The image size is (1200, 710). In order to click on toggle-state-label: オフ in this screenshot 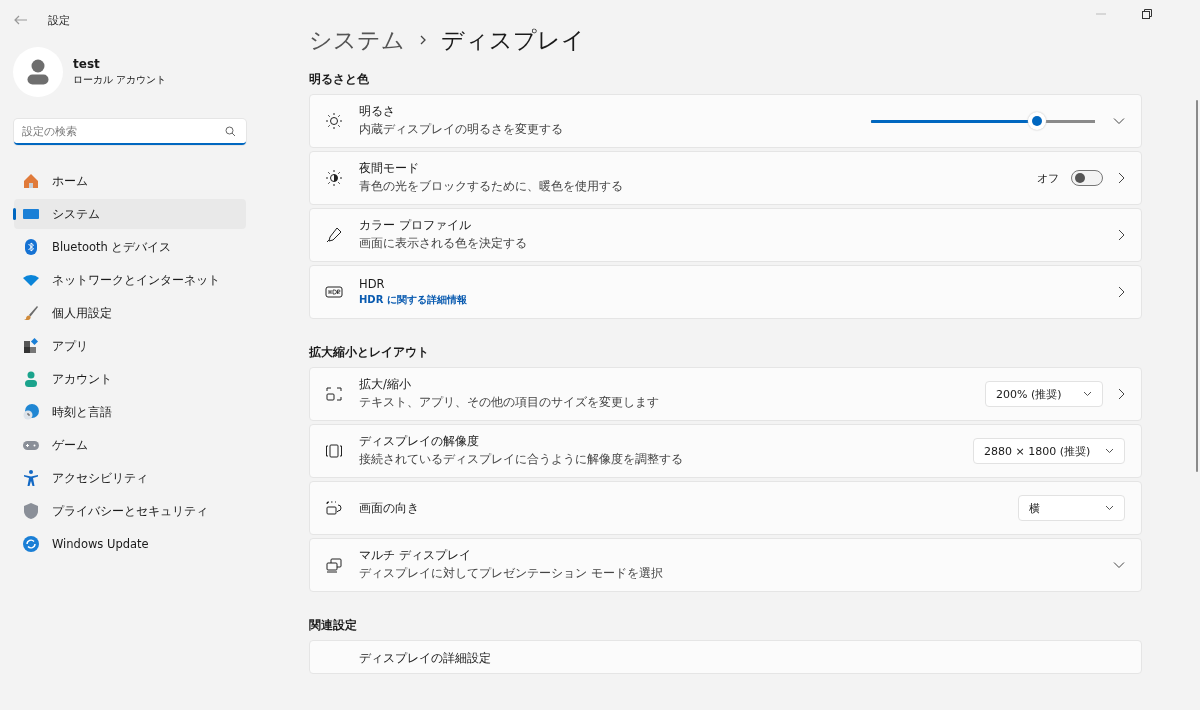, I will do `click(1048, 178)`.